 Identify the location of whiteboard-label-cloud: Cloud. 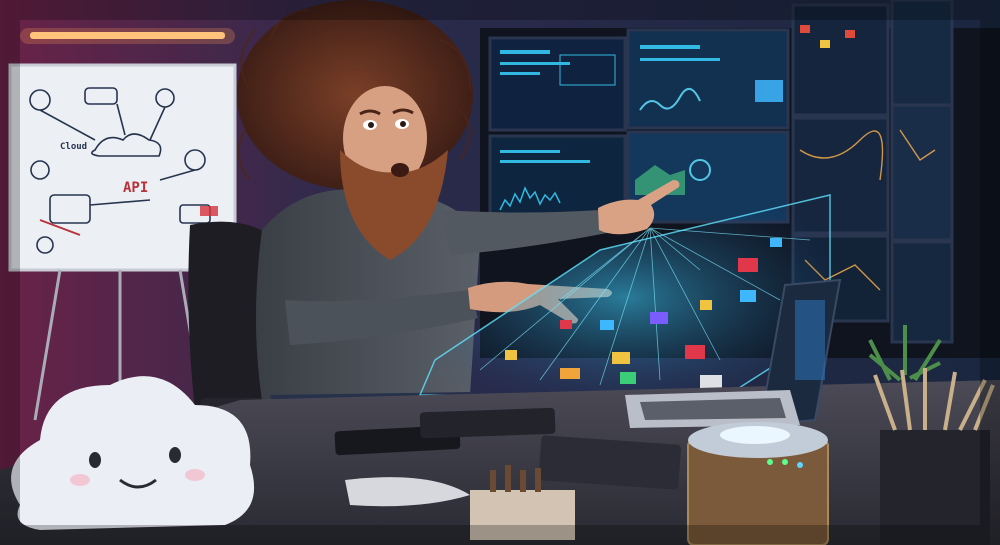
(74, 147).